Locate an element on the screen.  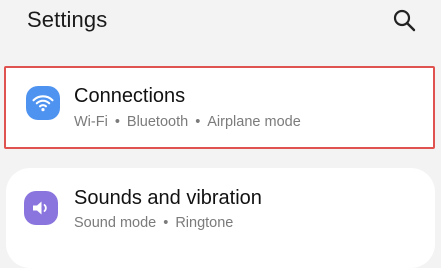
subitem-bluetooth: Bluetooth is located at coordinates (157, 122).